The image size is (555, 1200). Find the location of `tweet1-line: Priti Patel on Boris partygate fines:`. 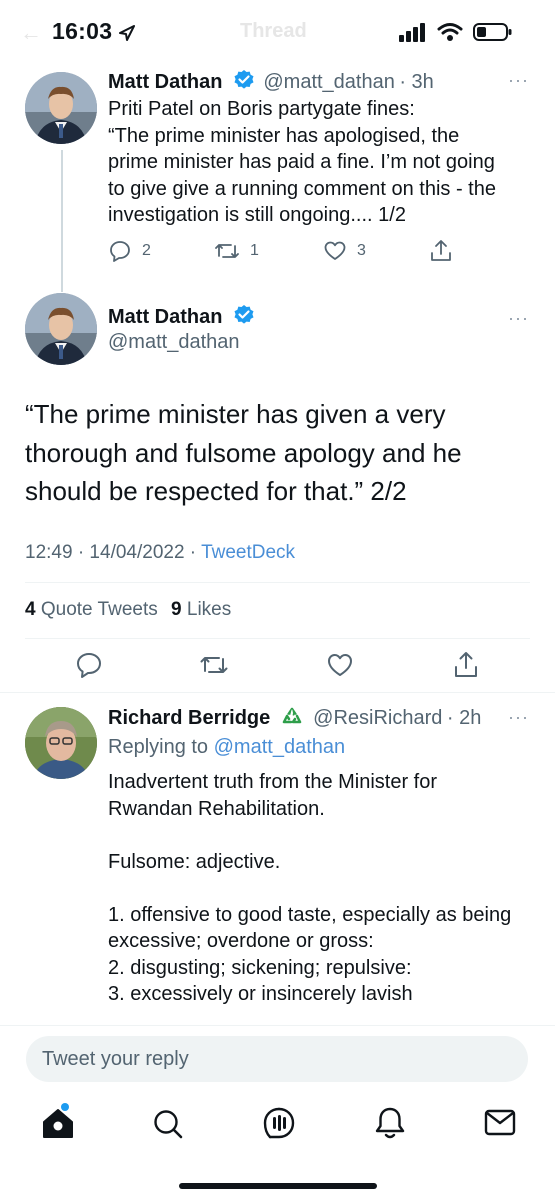

tweet1-line: Priti Patel on Boris partygate fines: is located at coordinates (261, 109).